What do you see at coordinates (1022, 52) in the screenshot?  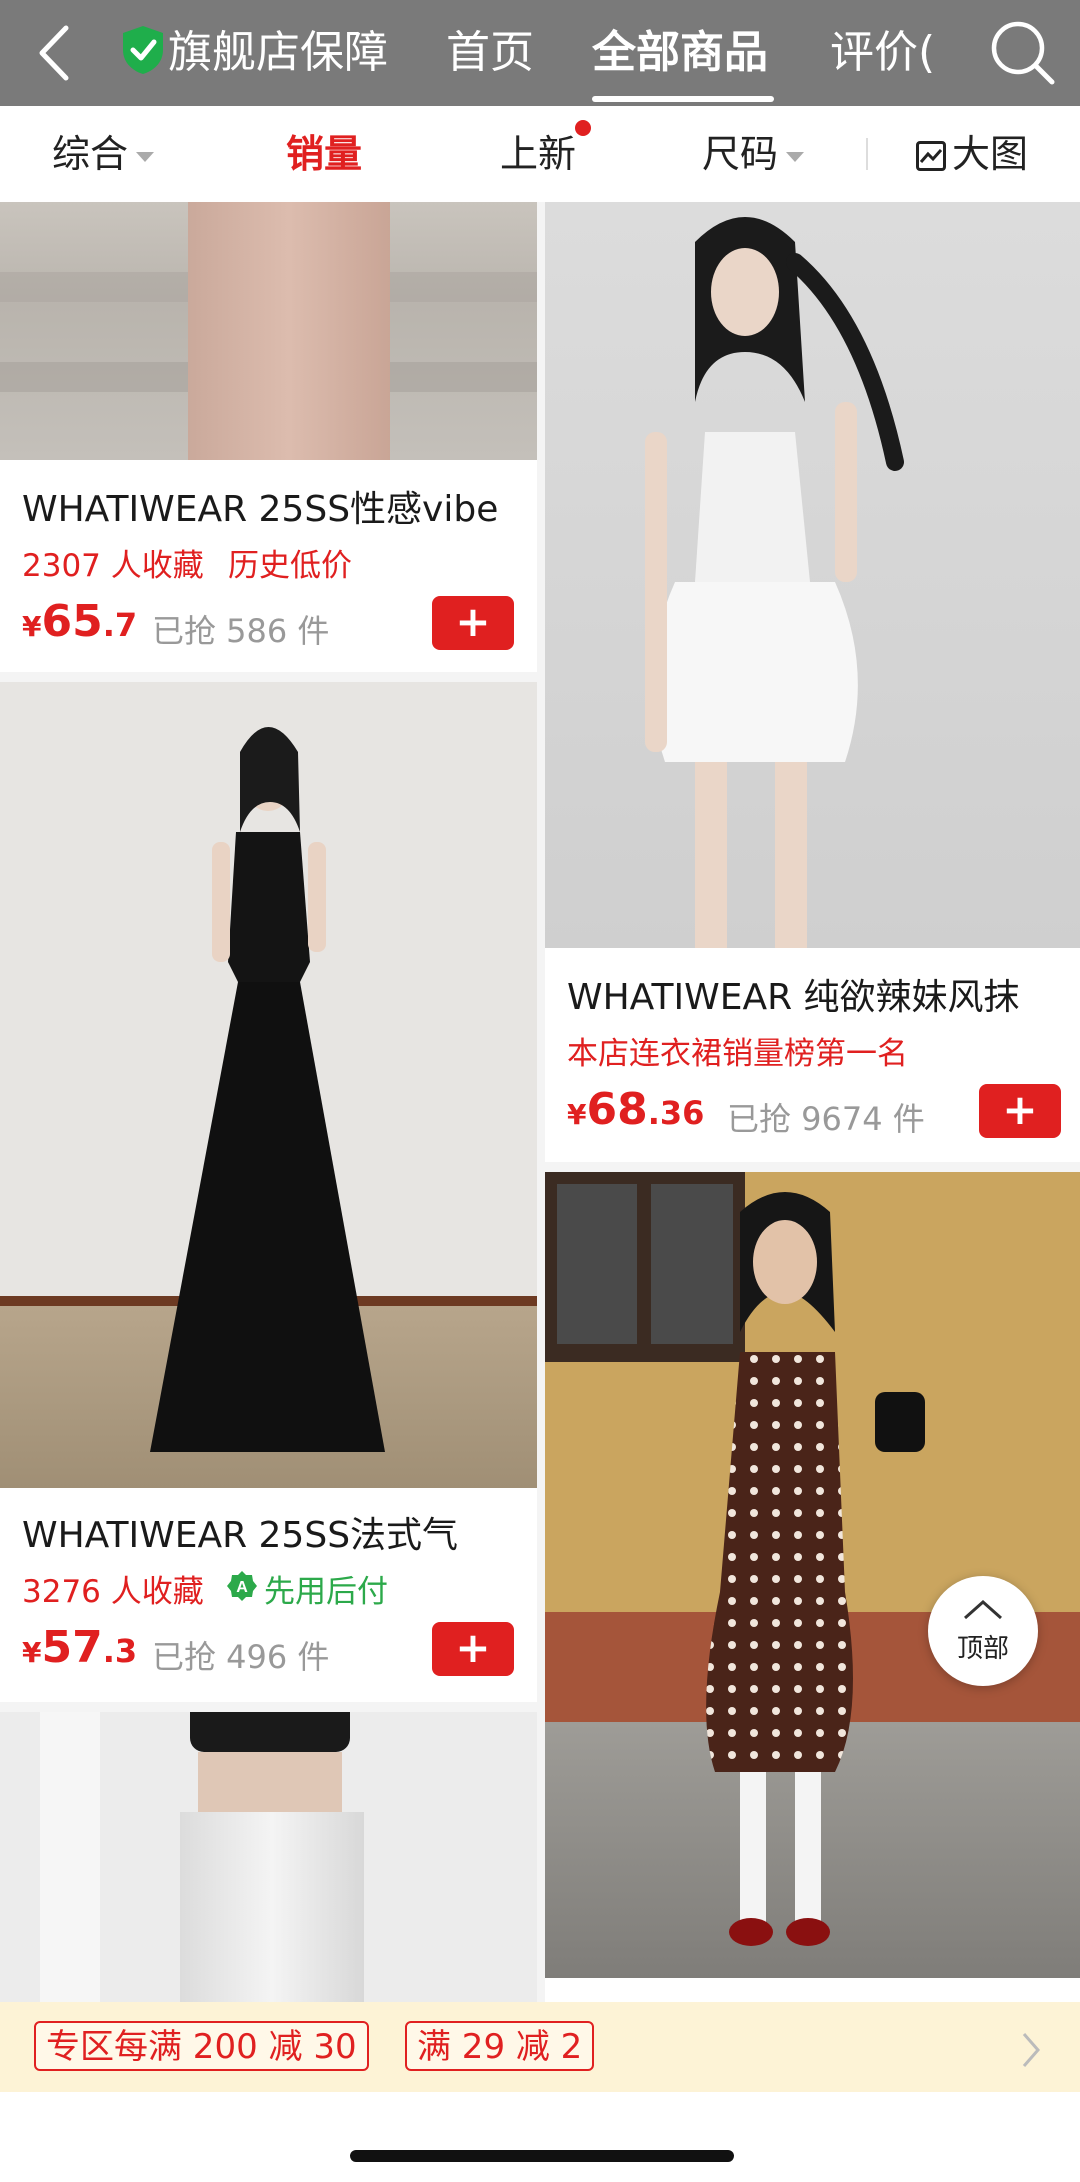 I see `search-icon` at bounding box center [1022, 52].